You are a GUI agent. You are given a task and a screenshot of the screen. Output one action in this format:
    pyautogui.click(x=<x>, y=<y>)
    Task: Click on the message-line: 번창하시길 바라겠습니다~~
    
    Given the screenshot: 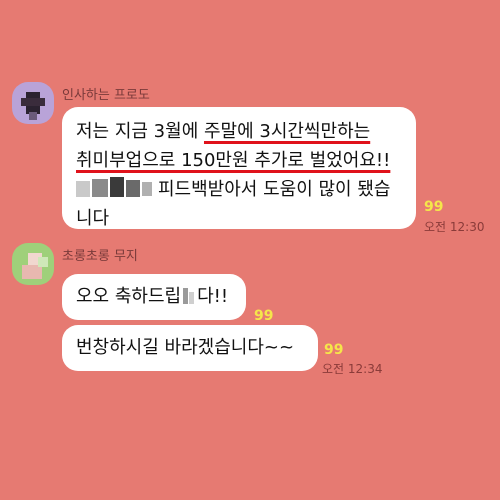 What is the action you would take?
    pyautogui.click(x=185, y=347)
    